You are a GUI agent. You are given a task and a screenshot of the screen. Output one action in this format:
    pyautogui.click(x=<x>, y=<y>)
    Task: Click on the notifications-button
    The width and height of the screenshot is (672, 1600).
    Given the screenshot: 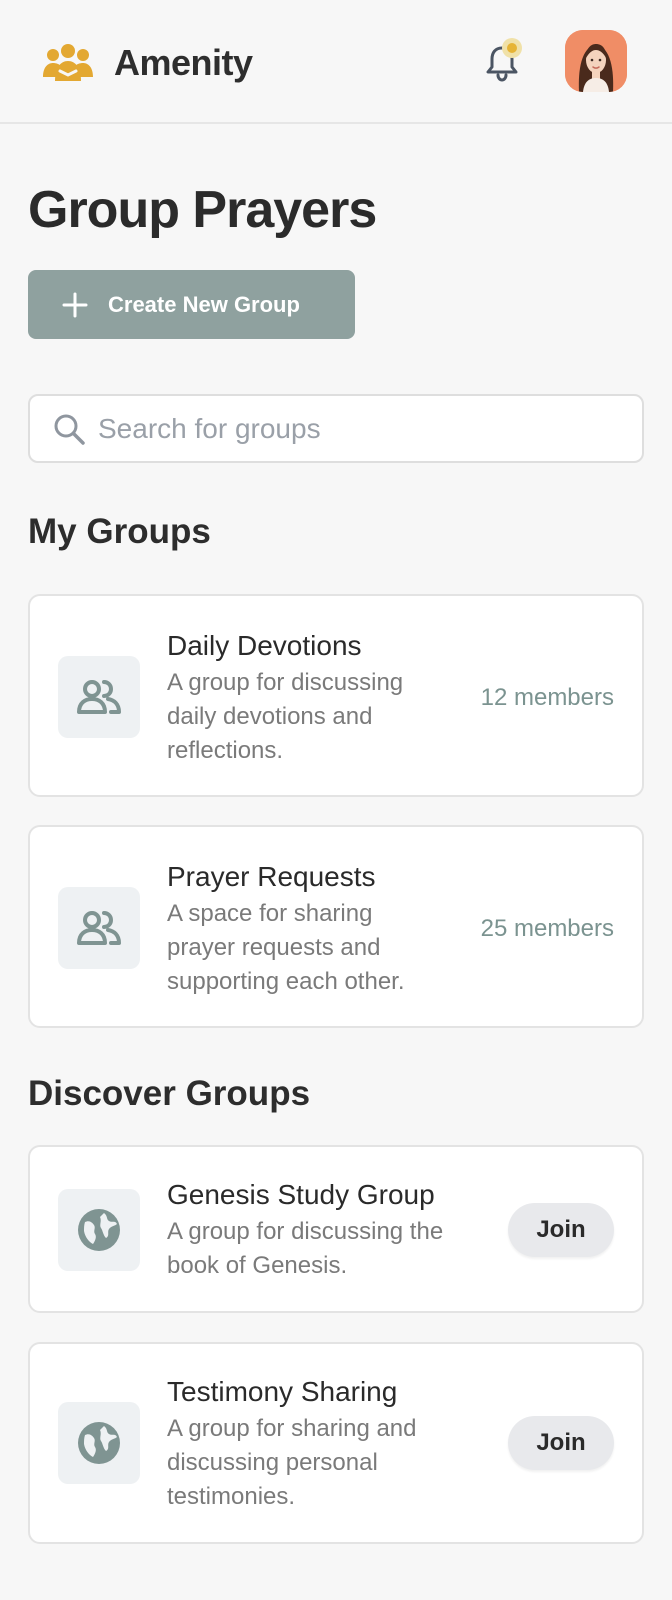 What is the action you would take?
    pyautogui.click(x=502, y=61)
    